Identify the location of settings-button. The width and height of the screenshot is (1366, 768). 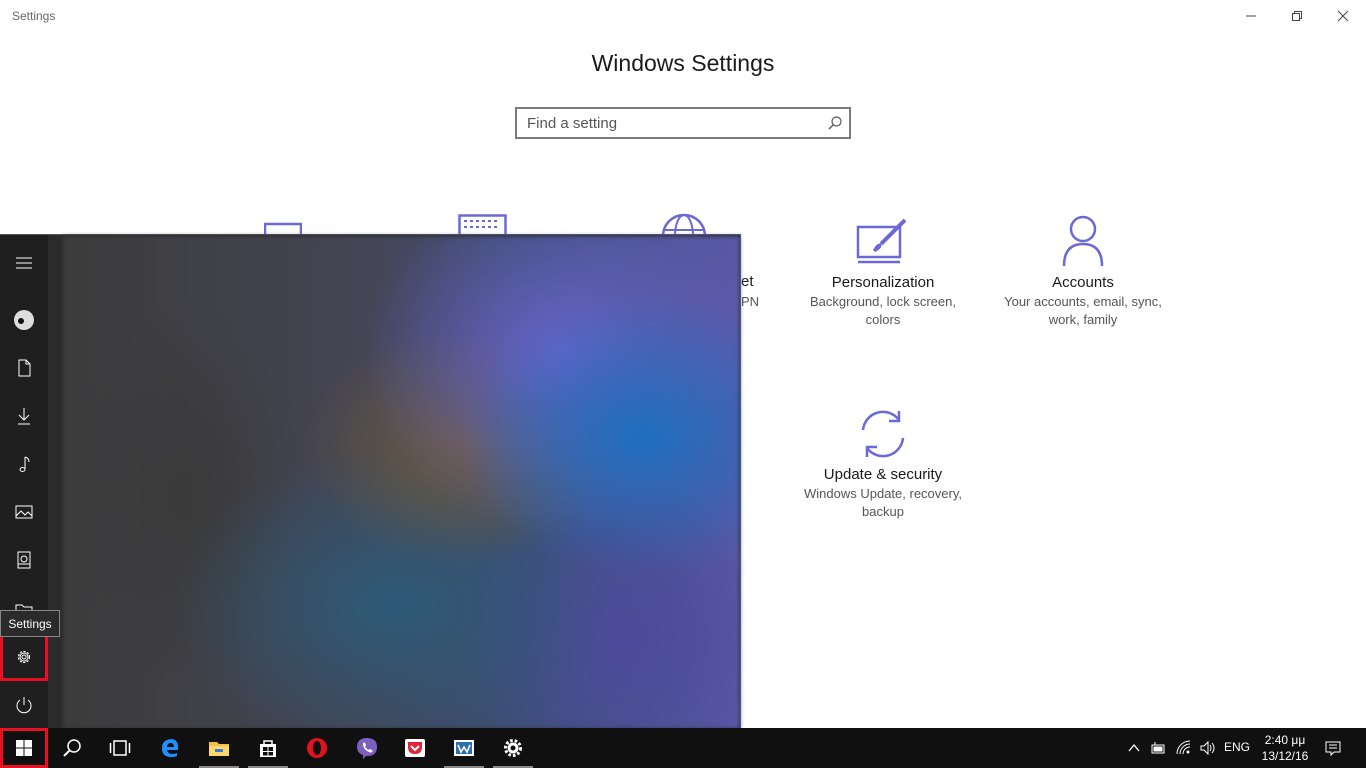
(24, 657).